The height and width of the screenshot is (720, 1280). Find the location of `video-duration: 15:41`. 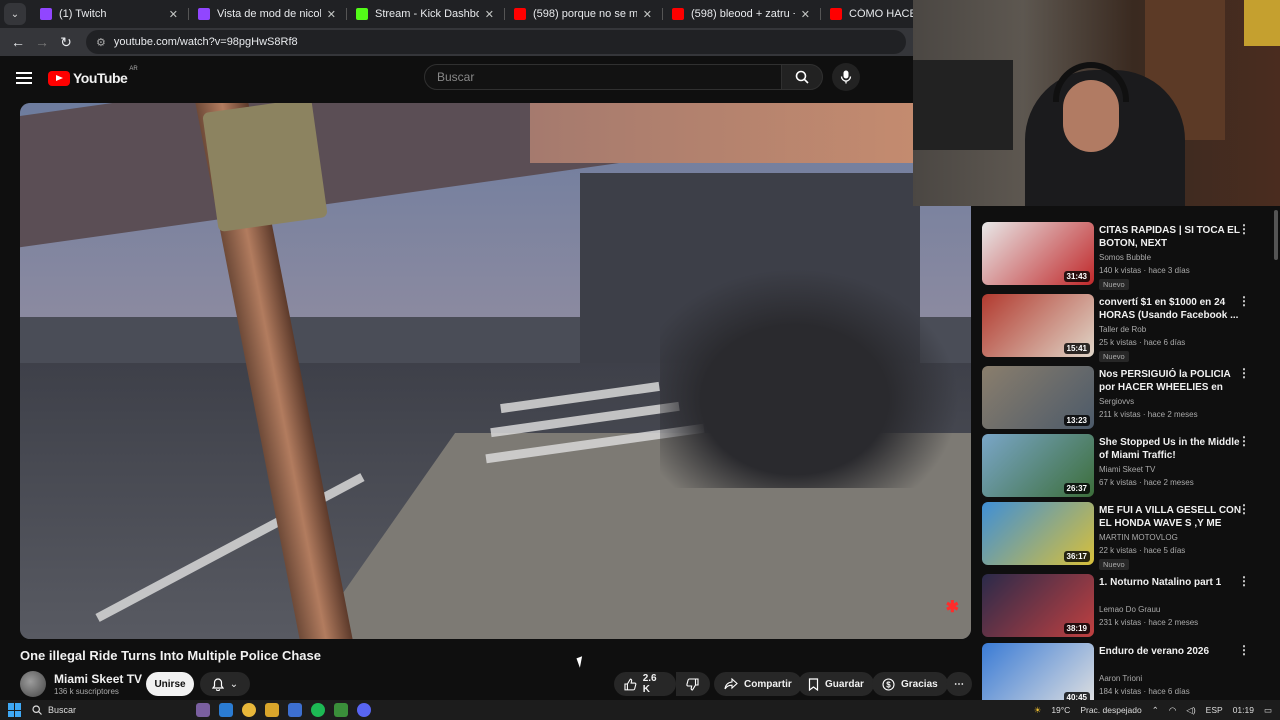

video-duration: 15:41 is located at coordinates (1076, 348).